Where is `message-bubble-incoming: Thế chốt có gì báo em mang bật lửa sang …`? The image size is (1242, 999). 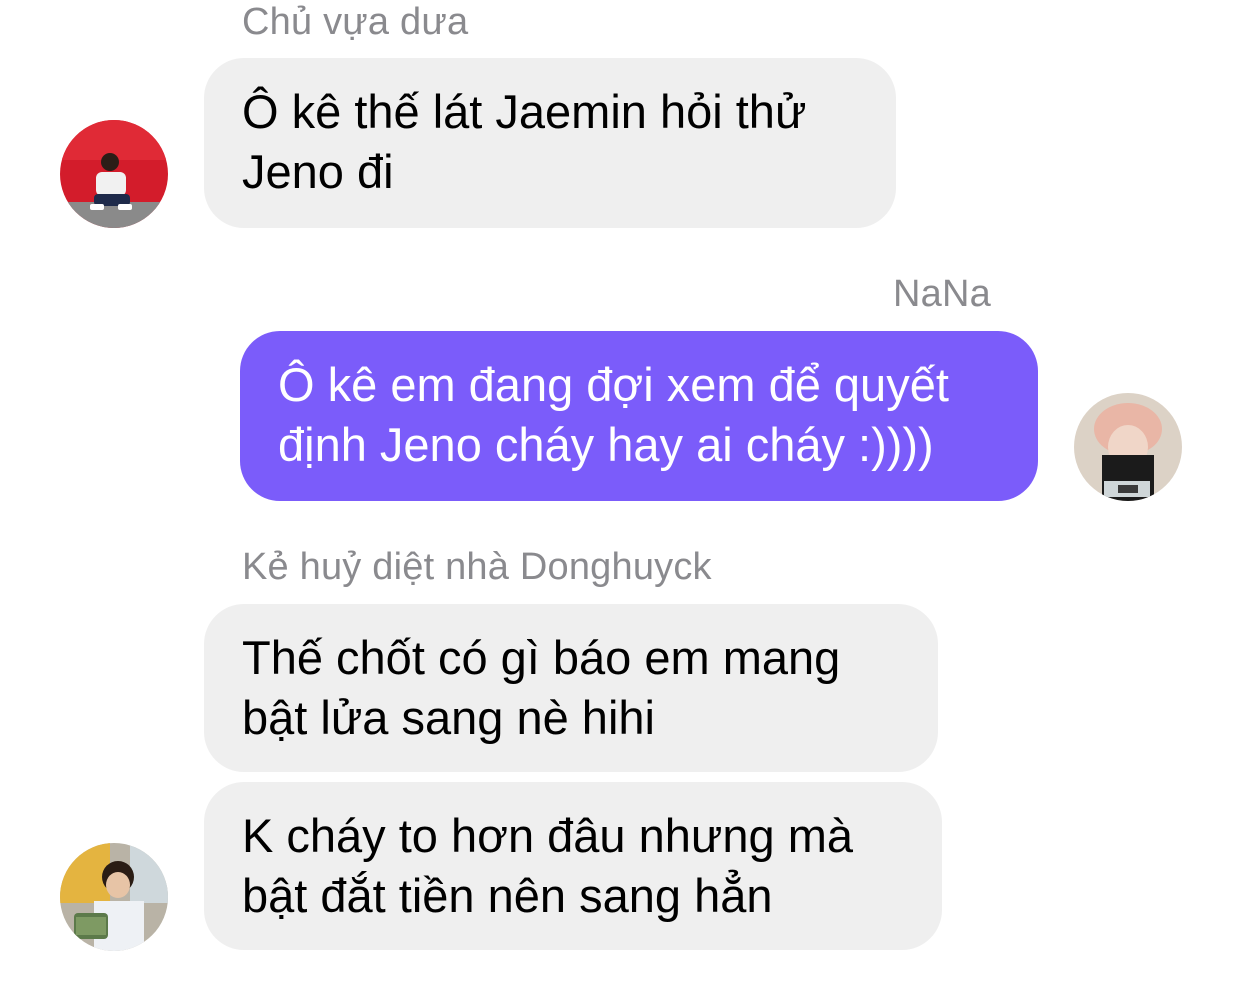 message-bubble-incoming: Thế chốt có gì báo em mang bật lửa sang … is located at coordinates (571, 688).